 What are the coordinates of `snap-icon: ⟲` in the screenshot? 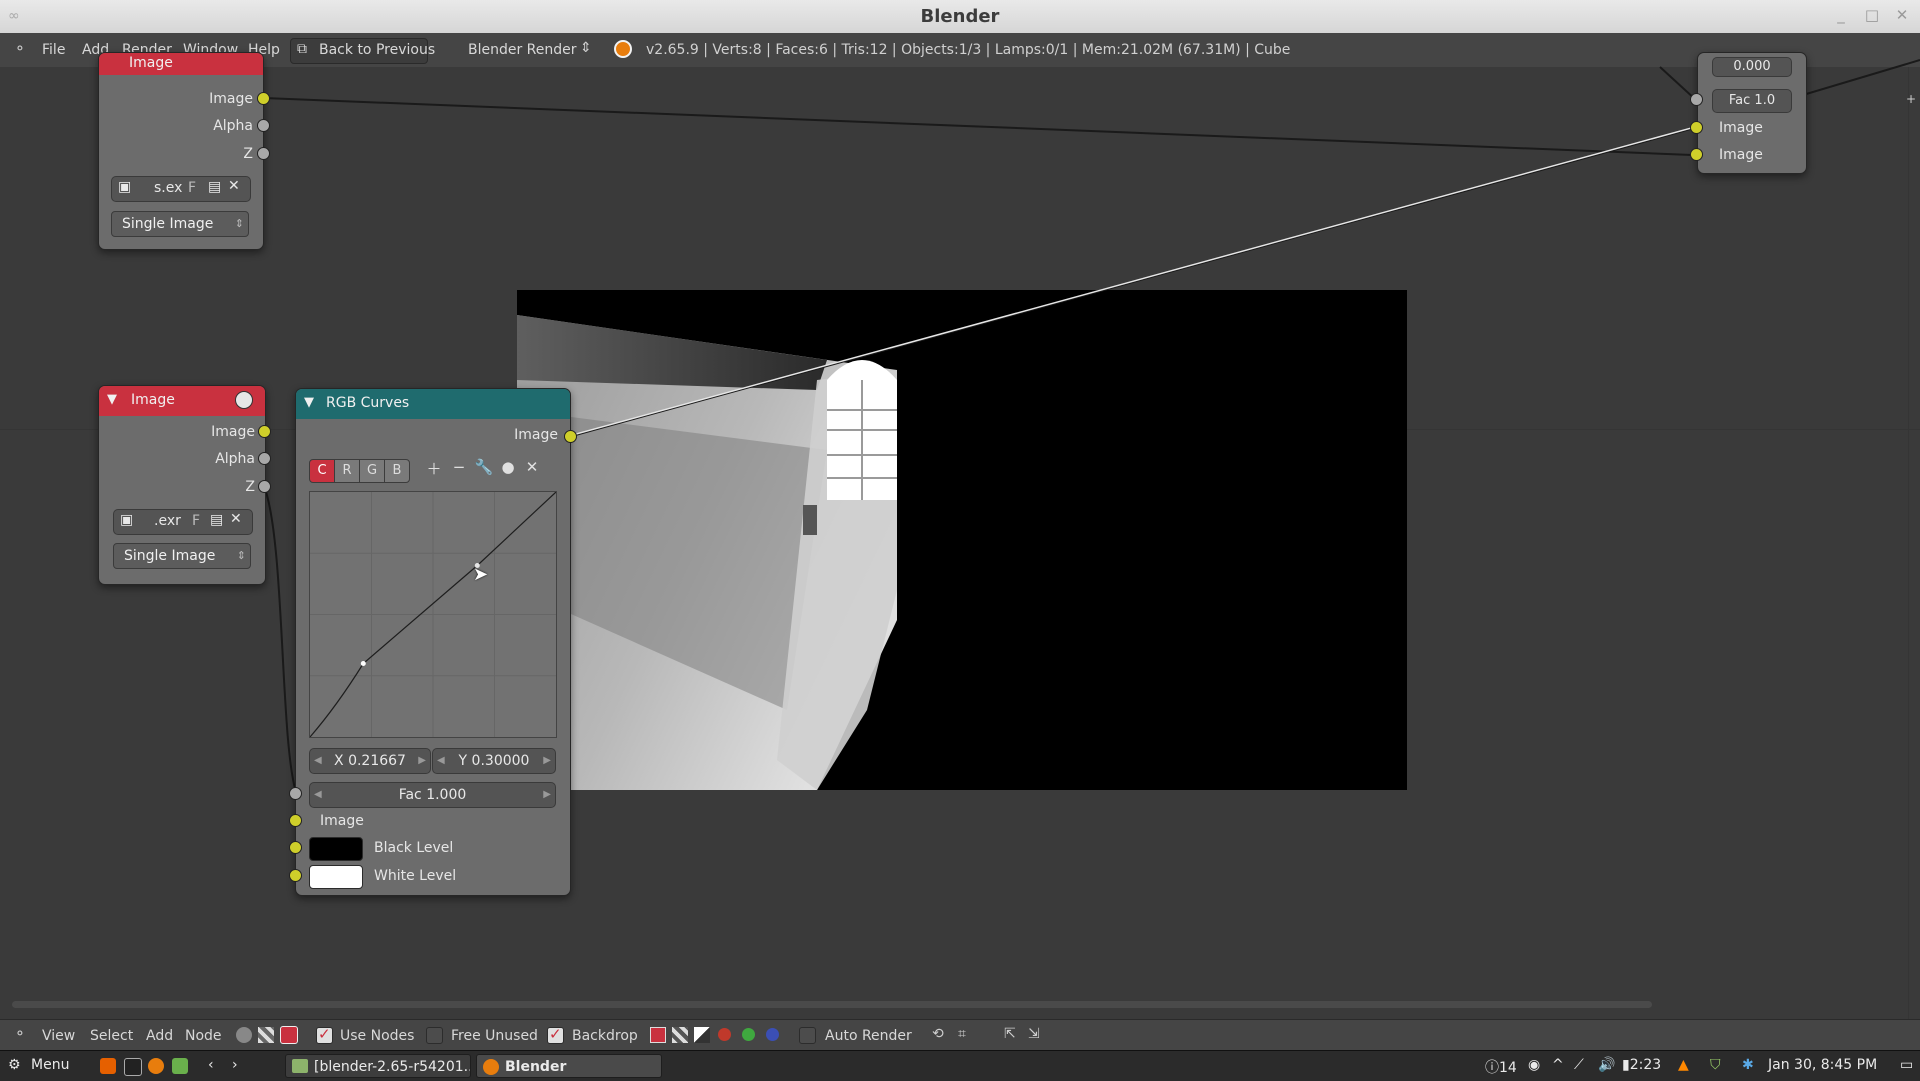 It's located at (938, 1034).